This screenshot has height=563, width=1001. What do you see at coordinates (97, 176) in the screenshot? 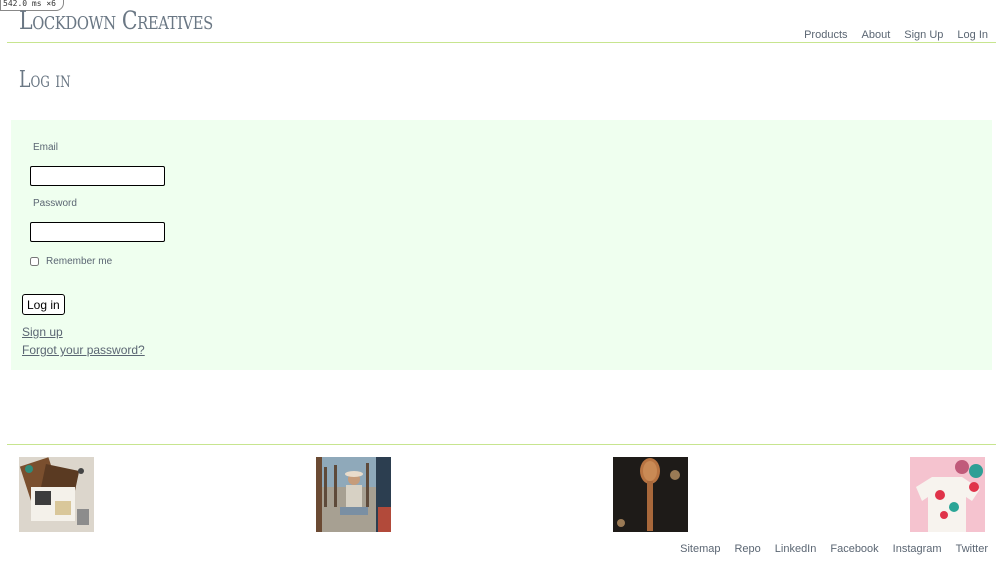
I see `email-field` at bounding box center [97, 176].